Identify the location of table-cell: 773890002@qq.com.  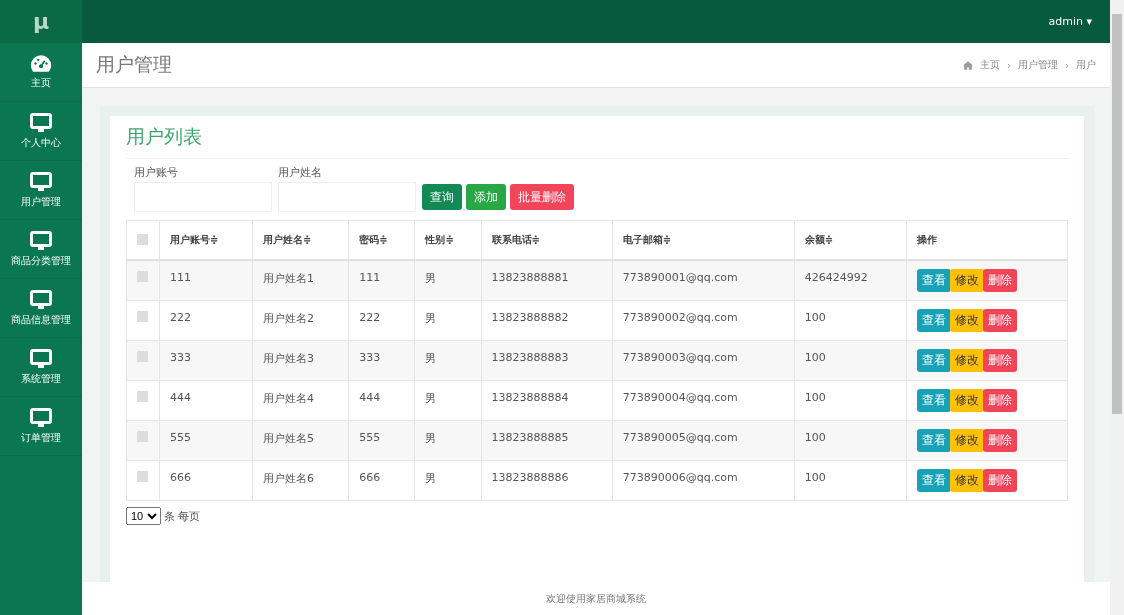
(703, 320).